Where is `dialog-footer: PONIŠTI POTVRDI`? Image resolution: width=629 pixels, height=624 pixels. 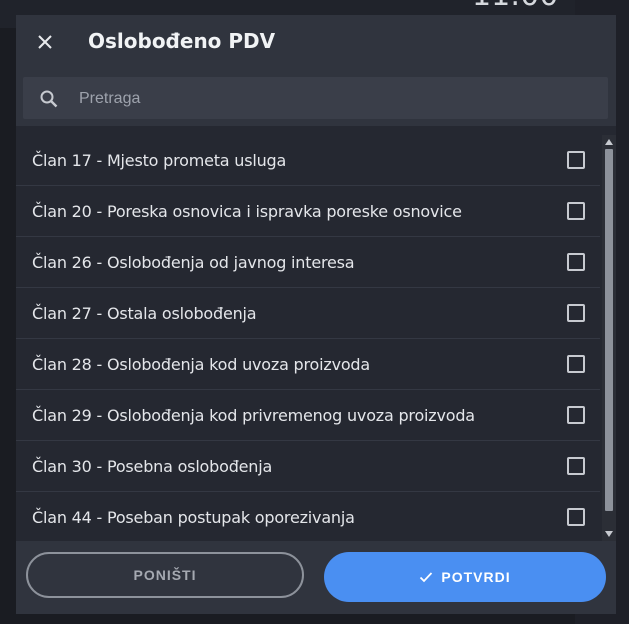
dialog-footer: PONIŠTI POTVRDI is located at coordinates (316, 577).